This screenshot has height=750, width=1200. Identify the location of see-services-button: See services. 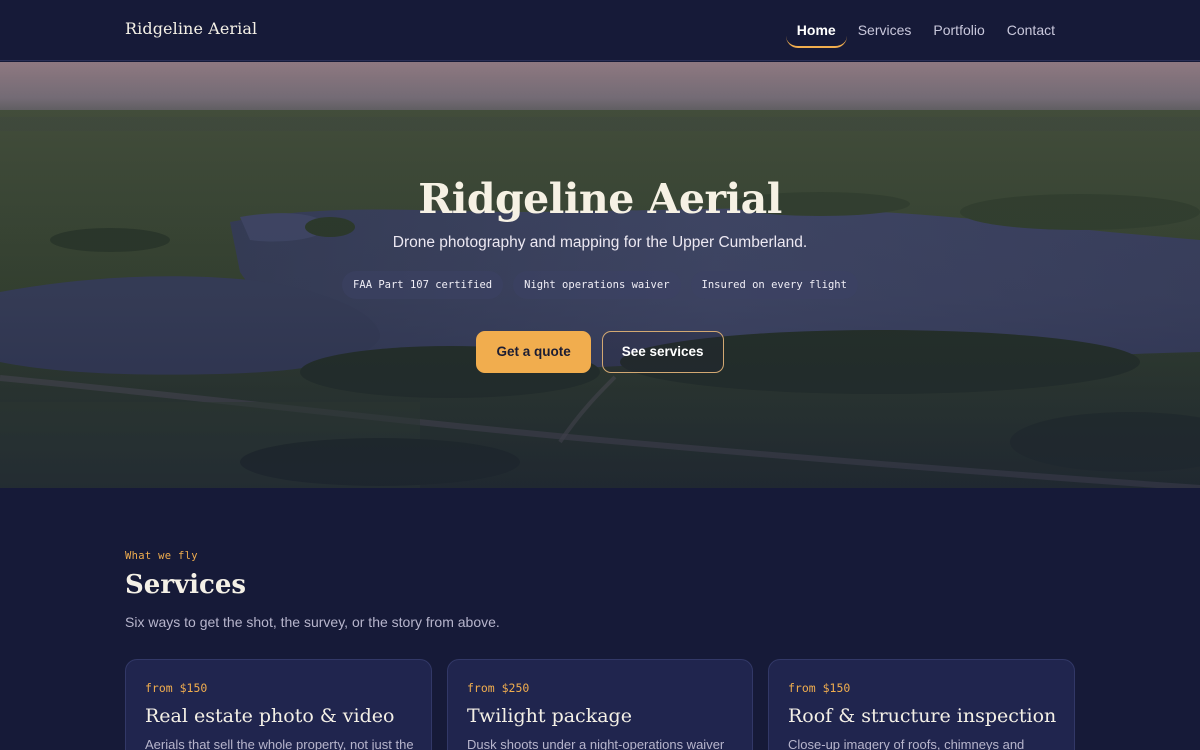
(662, 352).